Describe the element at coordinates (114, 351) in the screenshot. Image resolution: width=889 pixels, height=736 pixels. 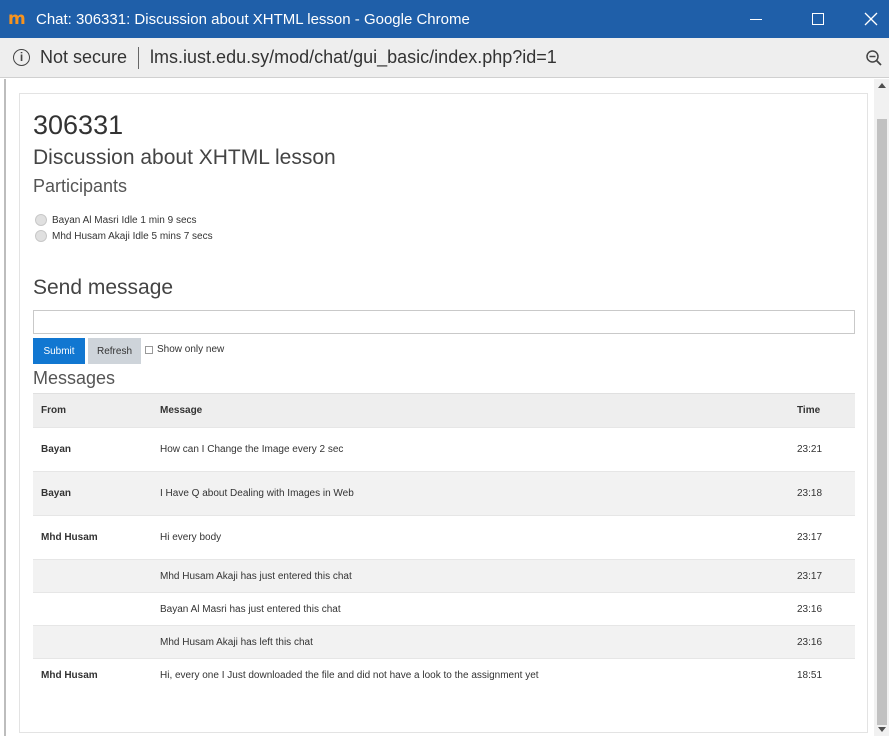
I see `refresh-button: Refresh` at that location.